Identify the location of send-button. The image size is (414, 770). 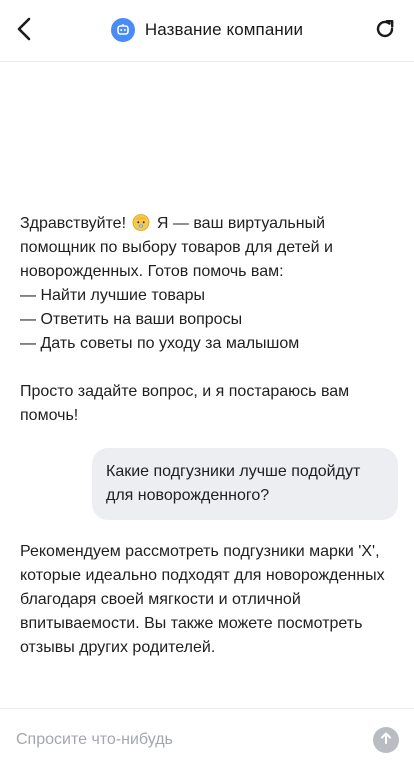
(386, 740).